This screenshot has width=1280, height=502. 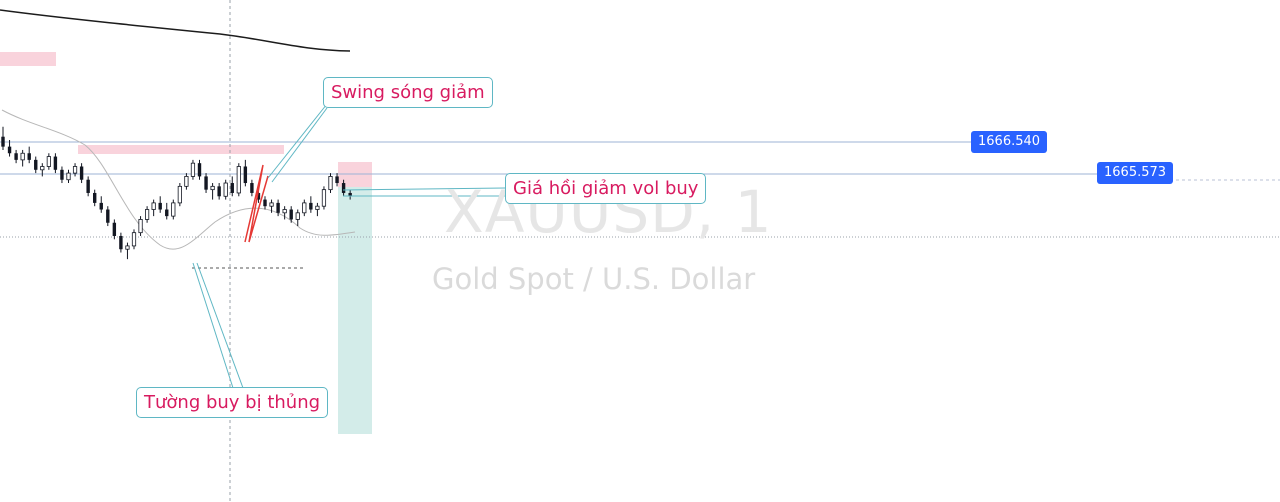 What do you see at coordinates (28, 59) in the screenshot?
I see `supply-zone-top` at bounding box center [28, 59].